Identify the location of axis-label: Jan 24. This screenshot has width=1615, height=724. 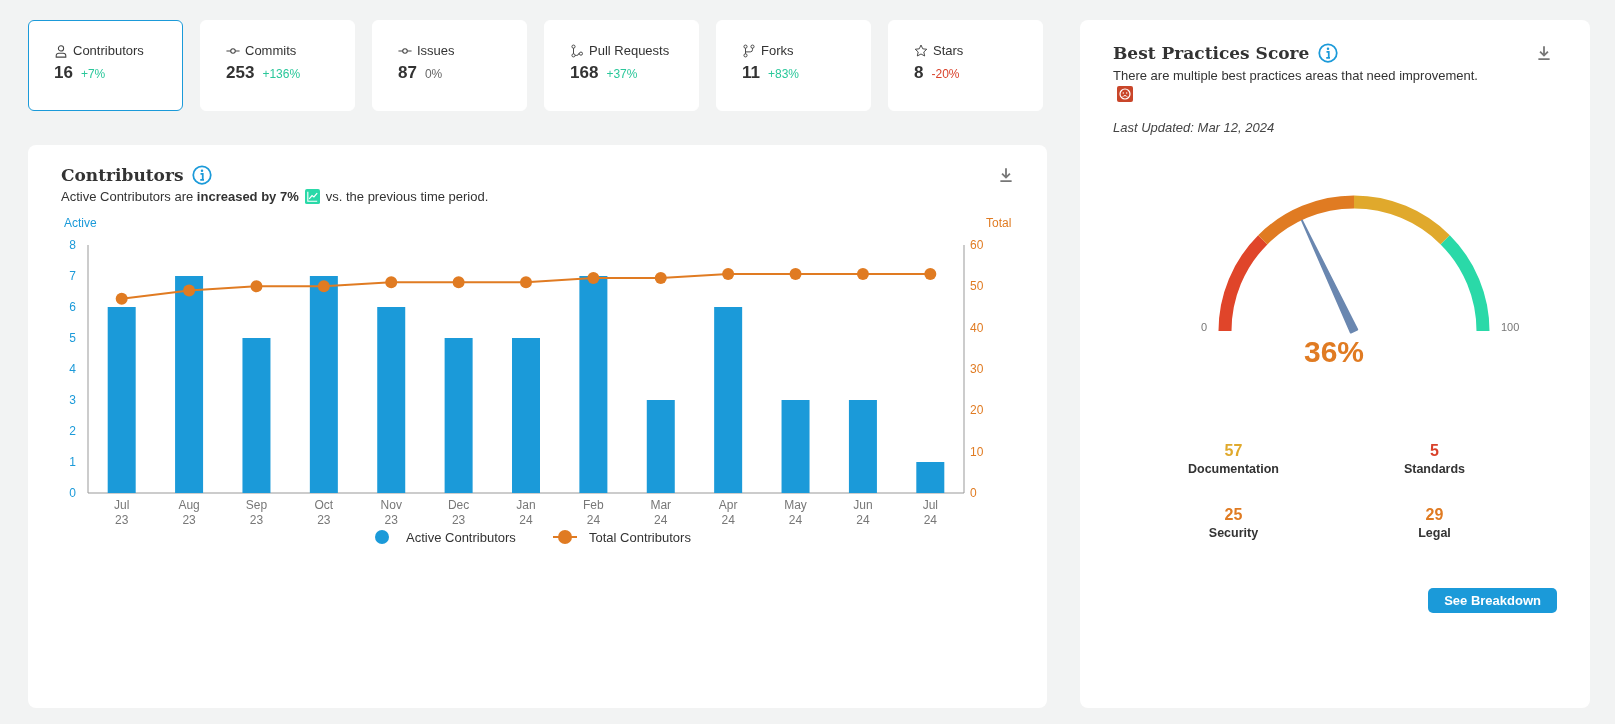
(526, 512).